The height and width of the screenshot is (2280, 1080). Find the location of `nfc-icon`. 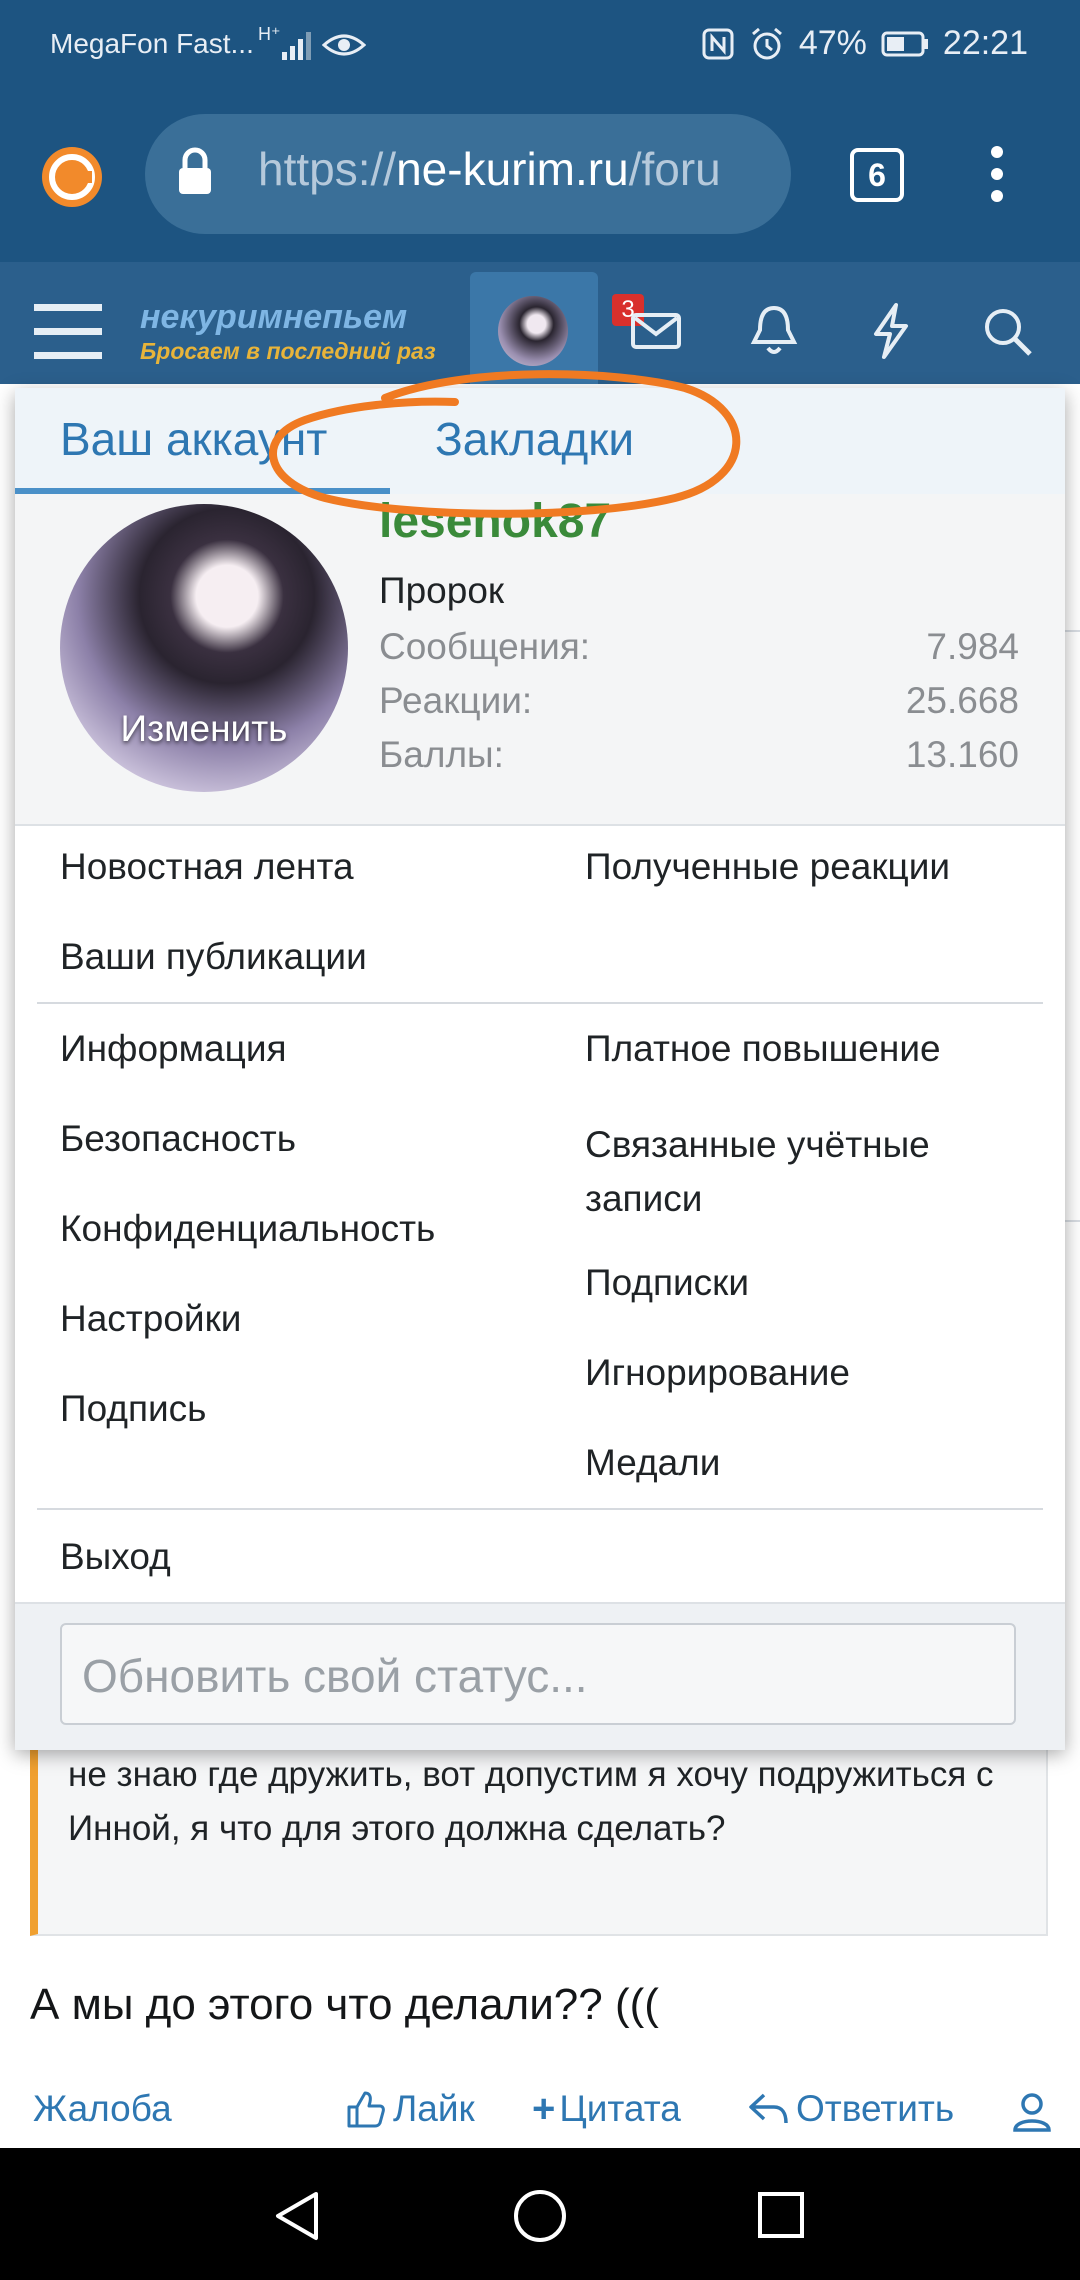

nfc-icon is located at coordinates (718, 43).